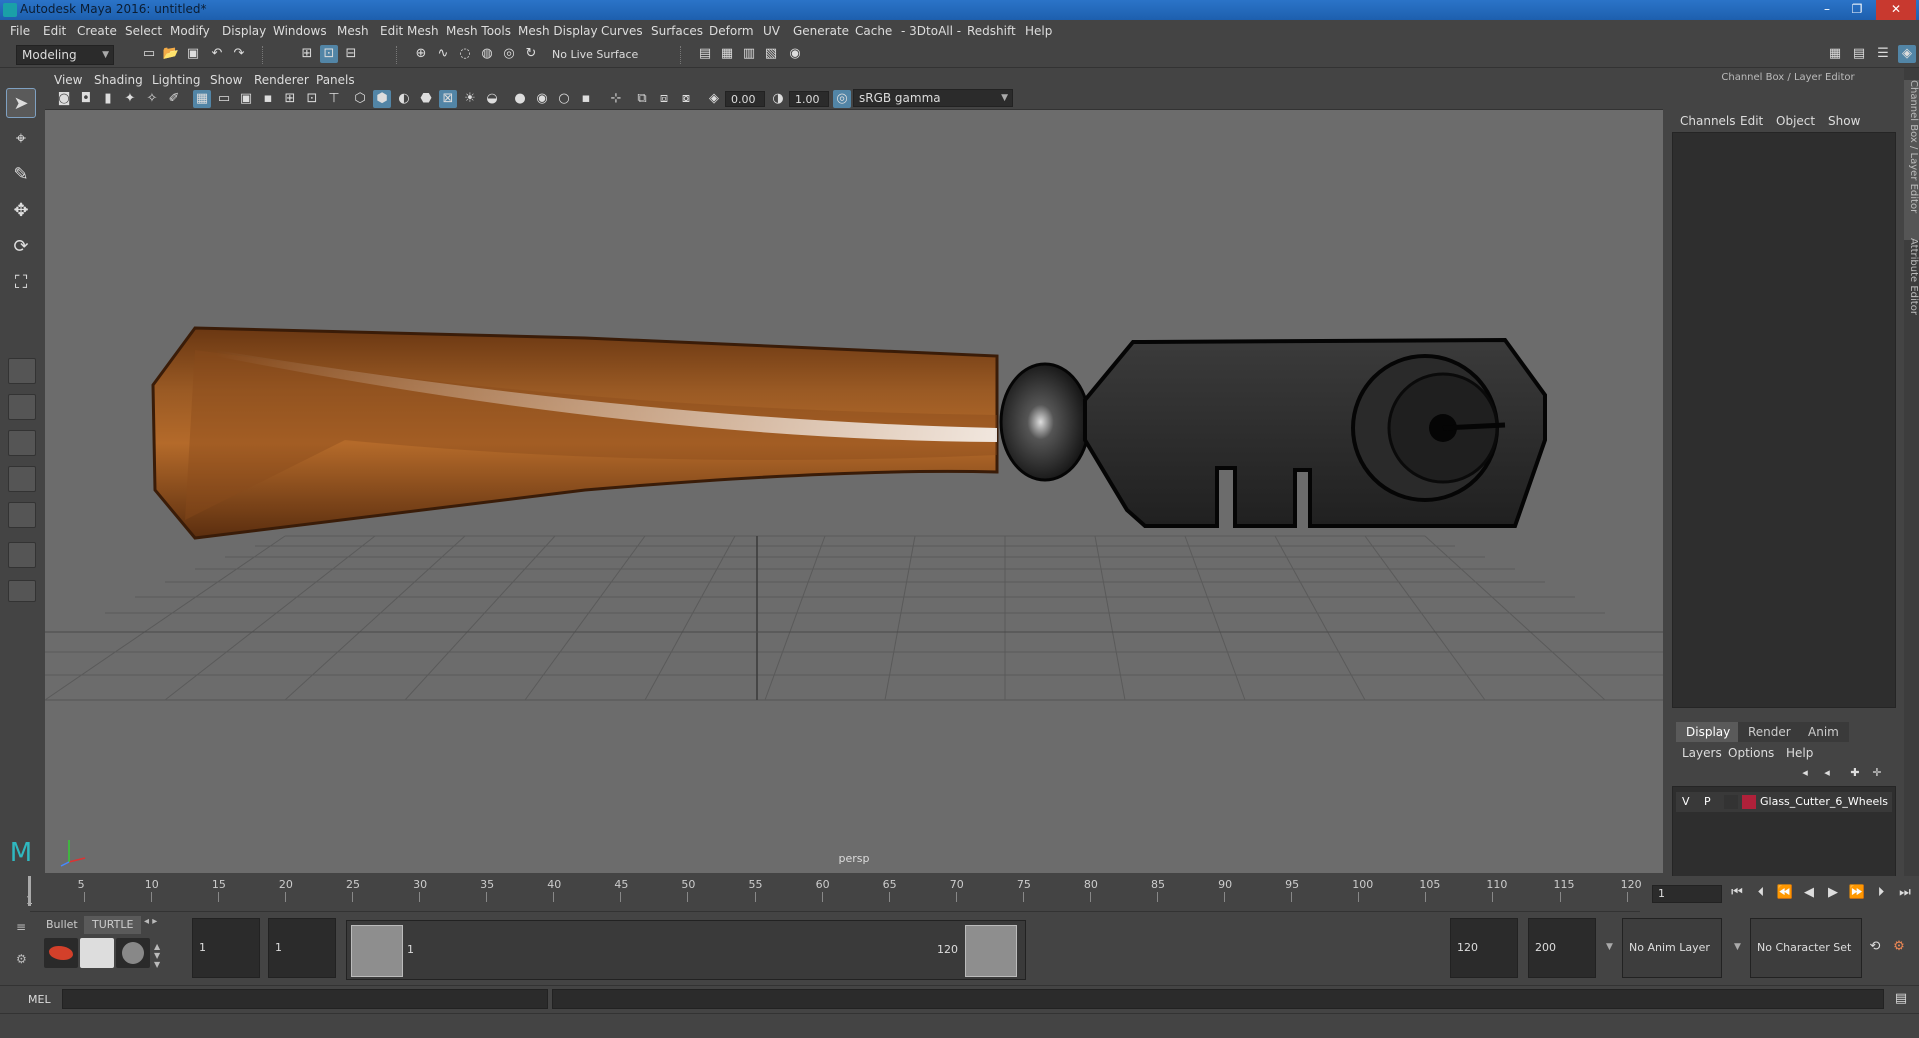 This screenshot has height=1038, width=1919. What do you see at coordinates (22, 371) in the screenshot?
I see `single-perspective-layout-icon` at bounding box center [22, 371].